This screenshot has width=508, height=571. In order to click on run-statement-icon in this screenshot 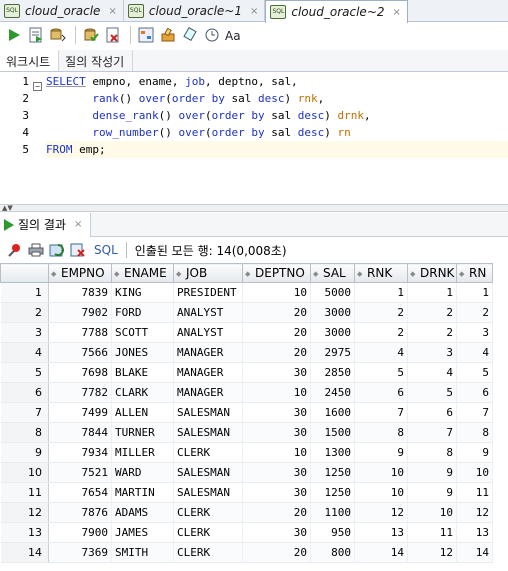, I will do `click(14, 35)`.